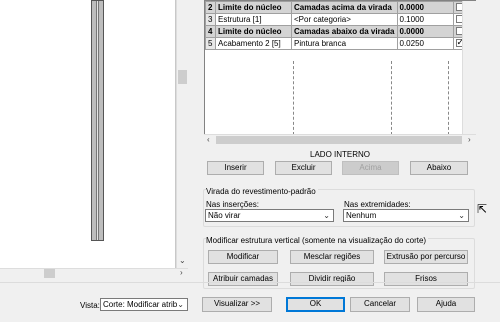 Image resolution: width=500 pixels, height=322 pixels. What do you see at coordinates (469, 68) in the screenshot?
I see `grid-vertical-scrollbar` at bounding box center [469, 68].